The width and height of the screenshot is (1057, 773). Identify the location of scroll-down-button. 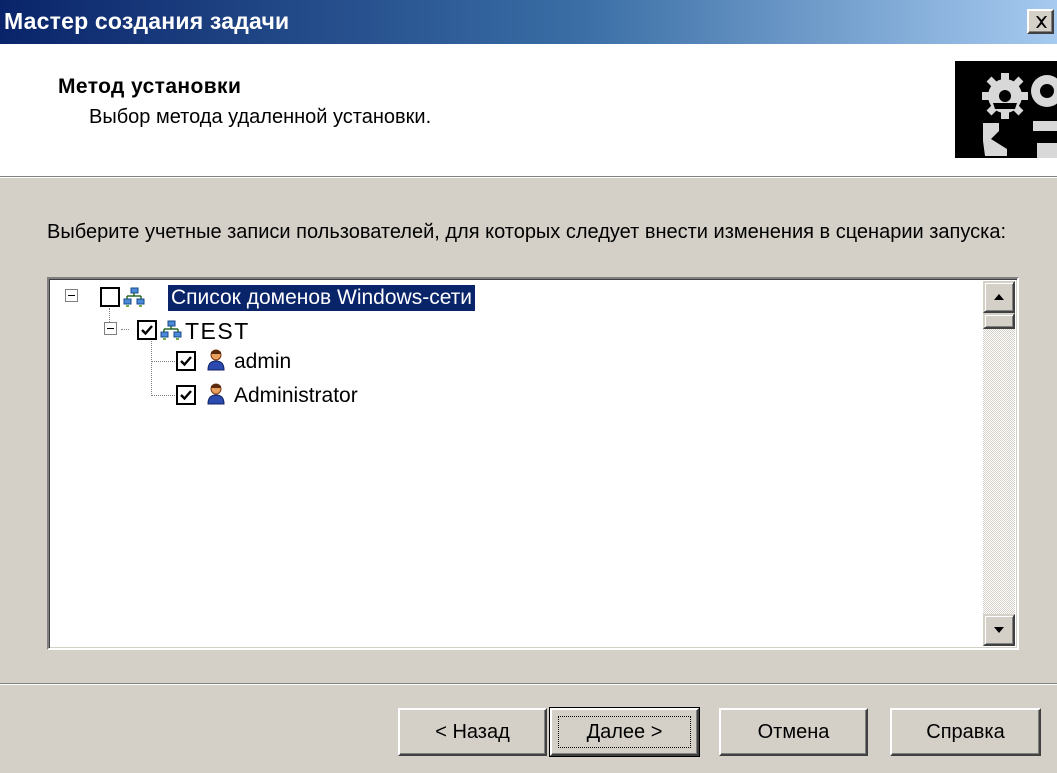
(999, 630).